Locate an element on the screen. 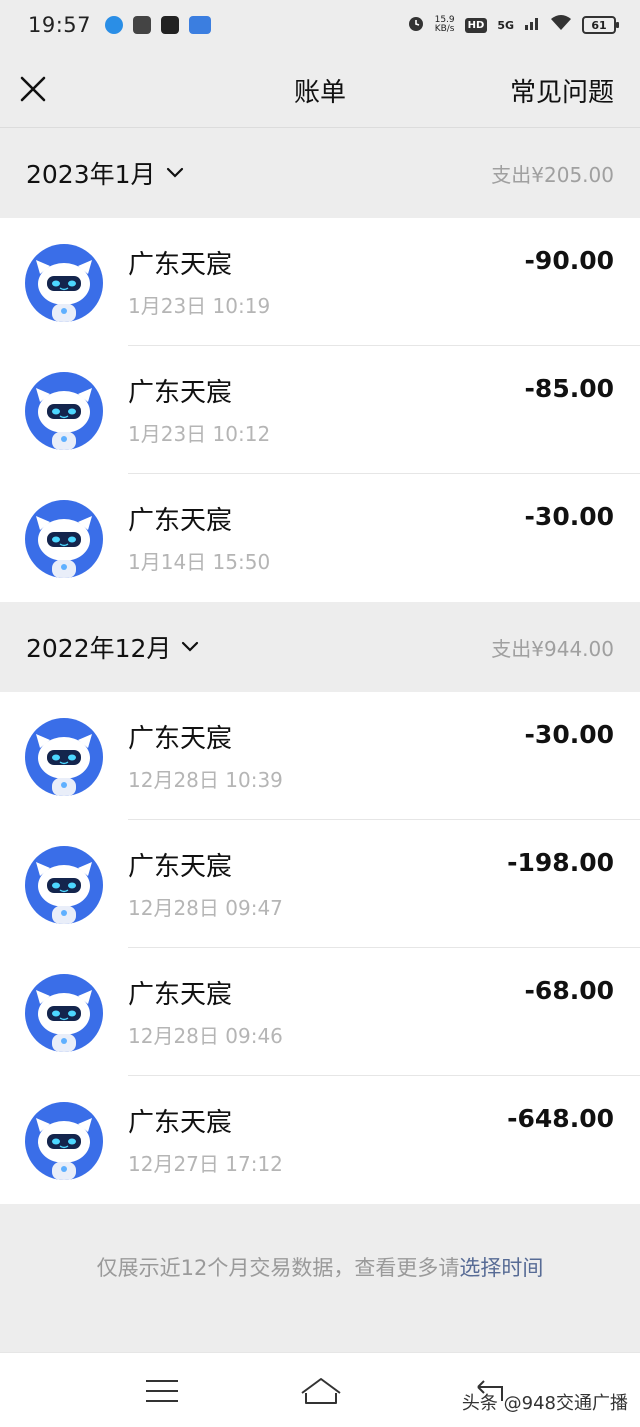 This screenshot has height=1427, width=640. battery-level: 61 is located at coordinates (599, 25).